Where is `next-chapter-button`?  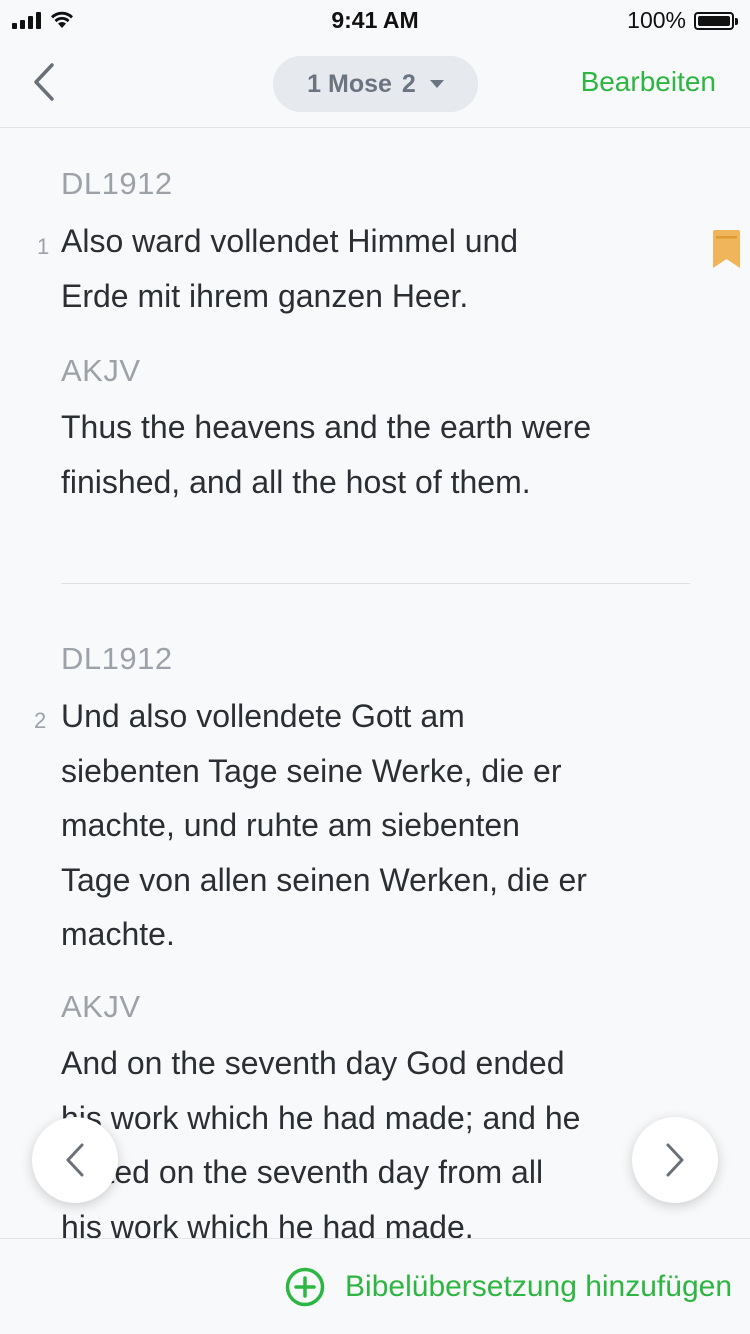
next-chapter-button is located at coordinates (675, 1160).